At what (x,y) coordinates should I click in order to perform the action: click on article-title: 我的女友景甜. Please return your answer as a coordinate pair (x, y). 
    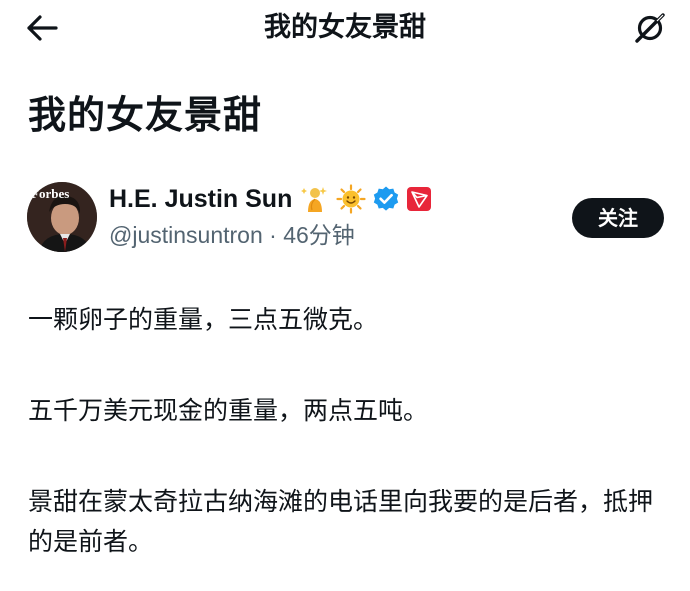
    Looking at the image, I should click on (145, 115).